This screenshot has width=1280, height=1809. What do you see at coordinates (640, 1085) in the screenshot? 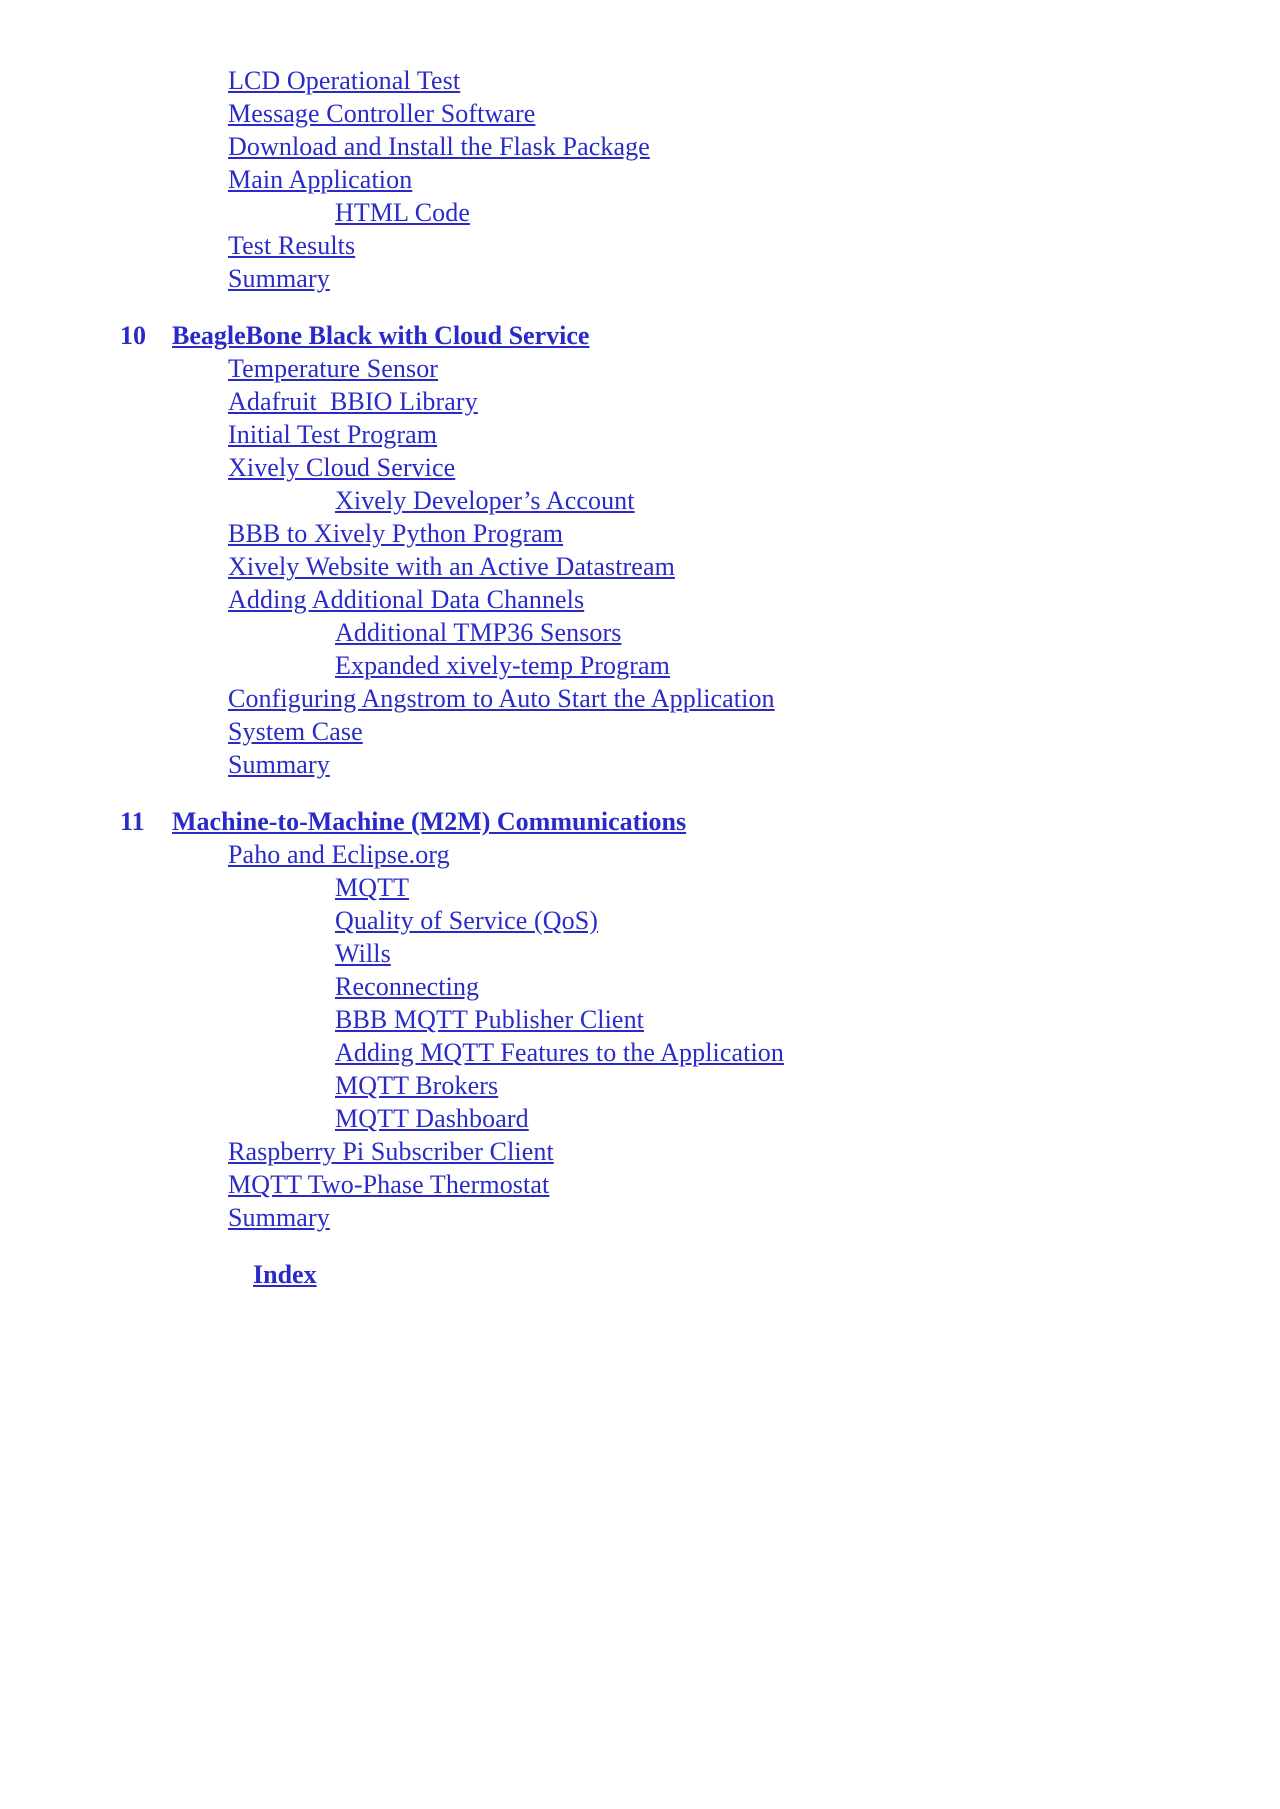
I see `toc-entry-level2: MQTT Brokers` at bounding box center [640, 1085].